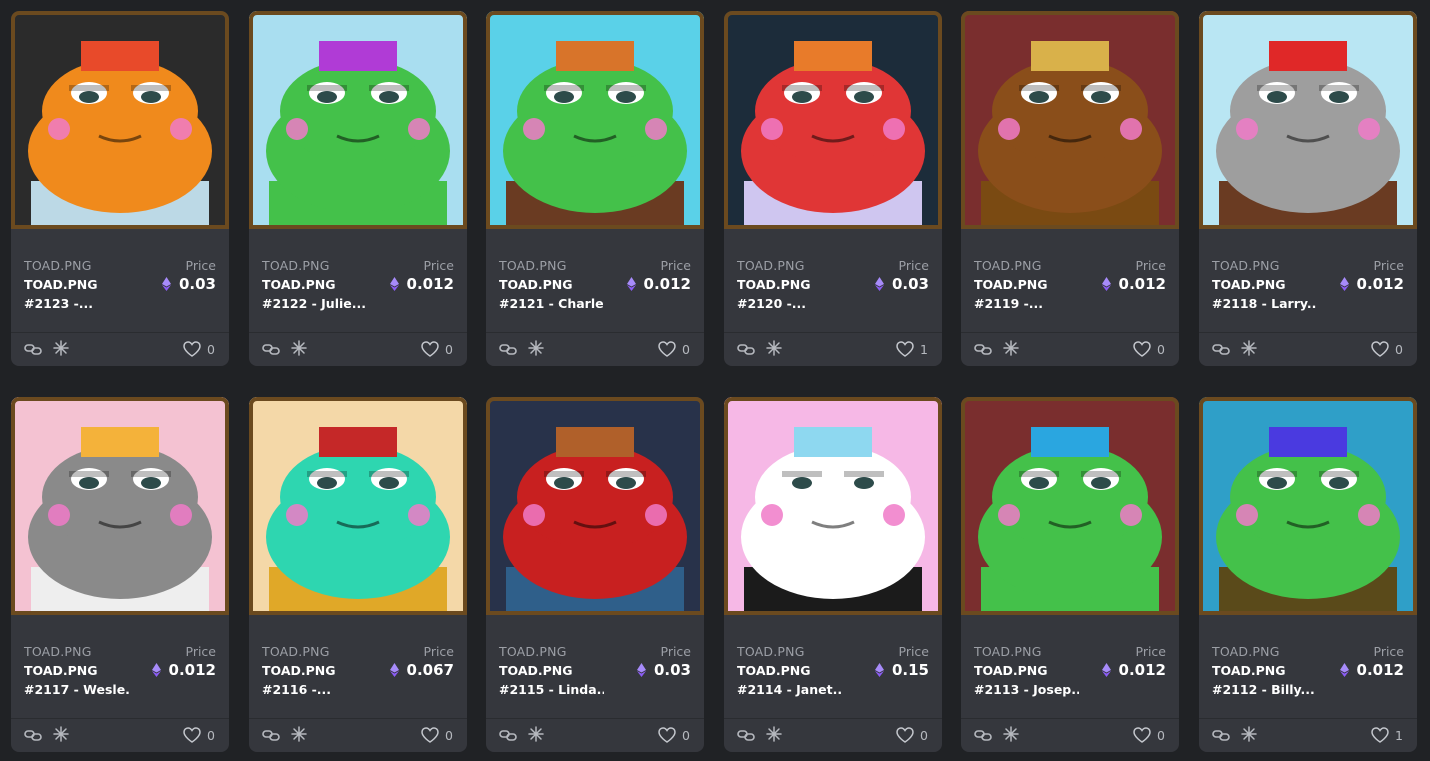 The width and height of the screenshot is (1430, 761). I want to click on nft-card: TOAD.PNG Price TOAD.PNG #2119 -... 0.012, so click(1070, 188).